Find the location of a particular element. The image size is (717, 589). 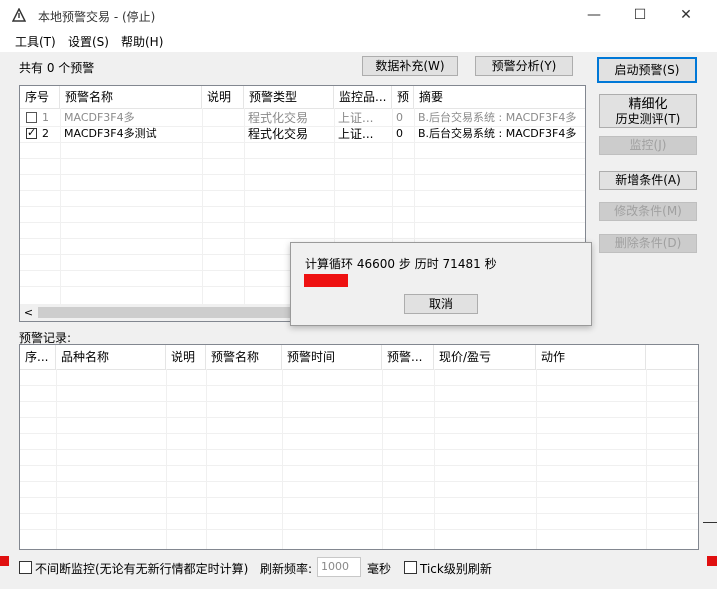

col-summary: 摘要 is located at coordinates (499, 97).